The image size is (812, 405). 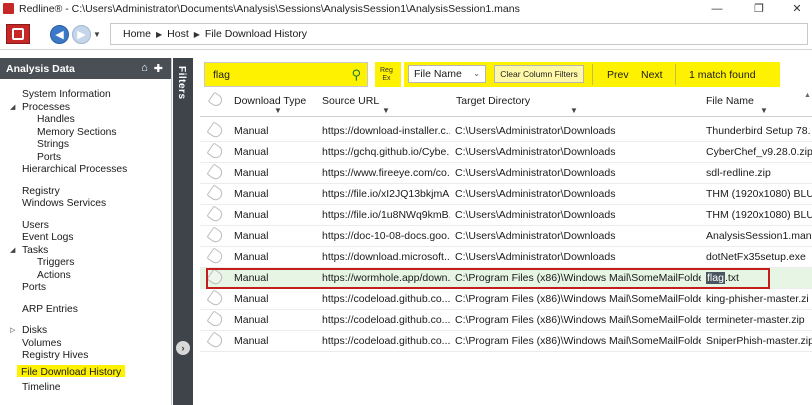 I want to click on filters-strip: Filters ›, so click(x=183, y=231).